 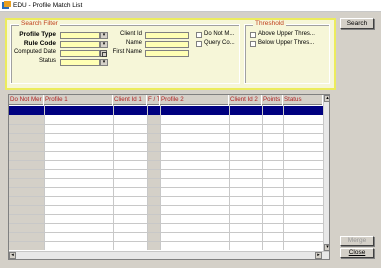 I want to click on profile-type-dropdown-button: ▾, so click(x=104, y=35).